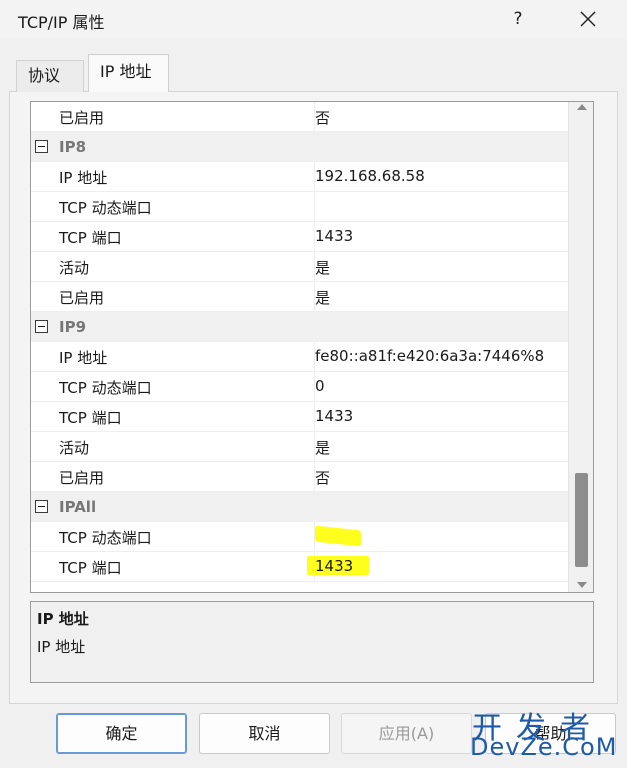  I want to click on category-row: IP8, so click(299, 147).